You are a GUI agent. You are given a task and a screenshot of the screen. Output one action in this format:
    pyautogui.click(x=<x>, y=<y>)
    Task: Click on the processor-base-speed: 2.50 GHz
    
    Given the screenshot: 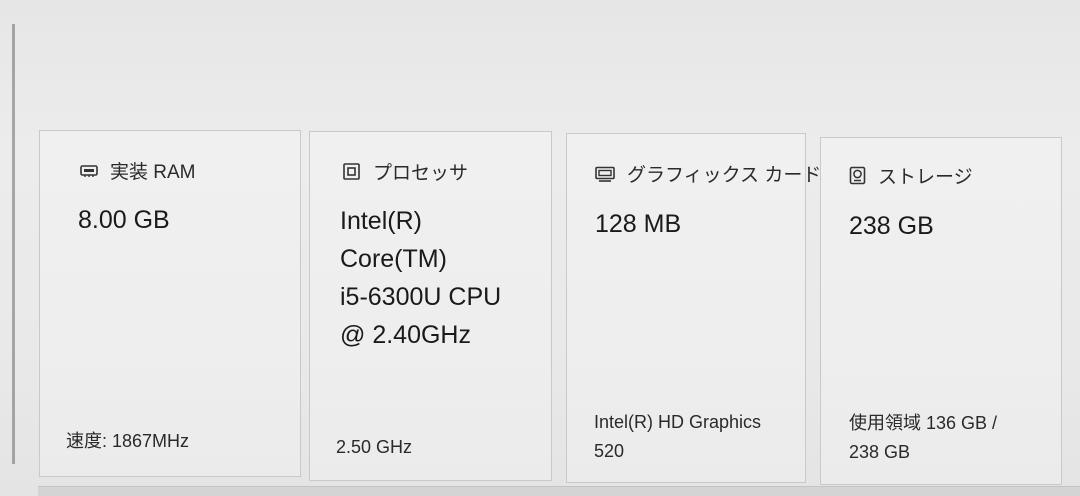 What is the action you would take?
    pyautogui.click(x=374, y=447)
    